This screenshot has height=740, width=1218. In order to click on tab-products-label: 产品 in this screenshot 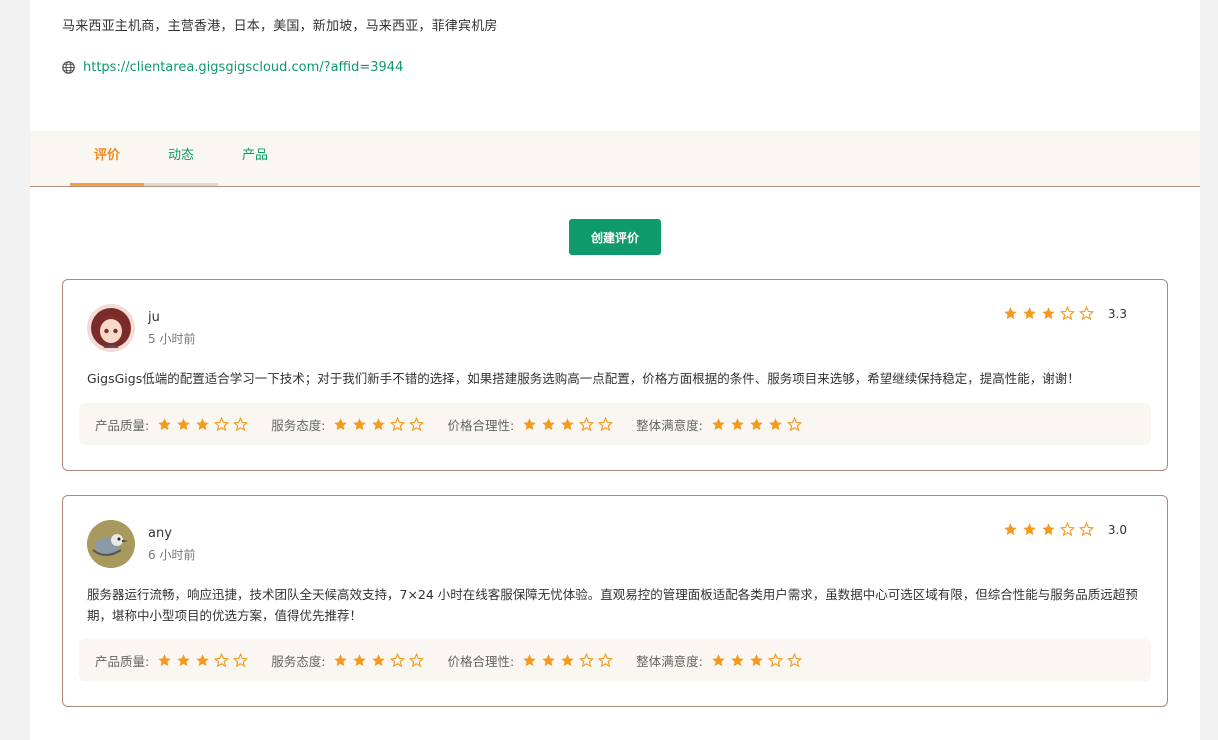, I will do `click(254, 155)`.